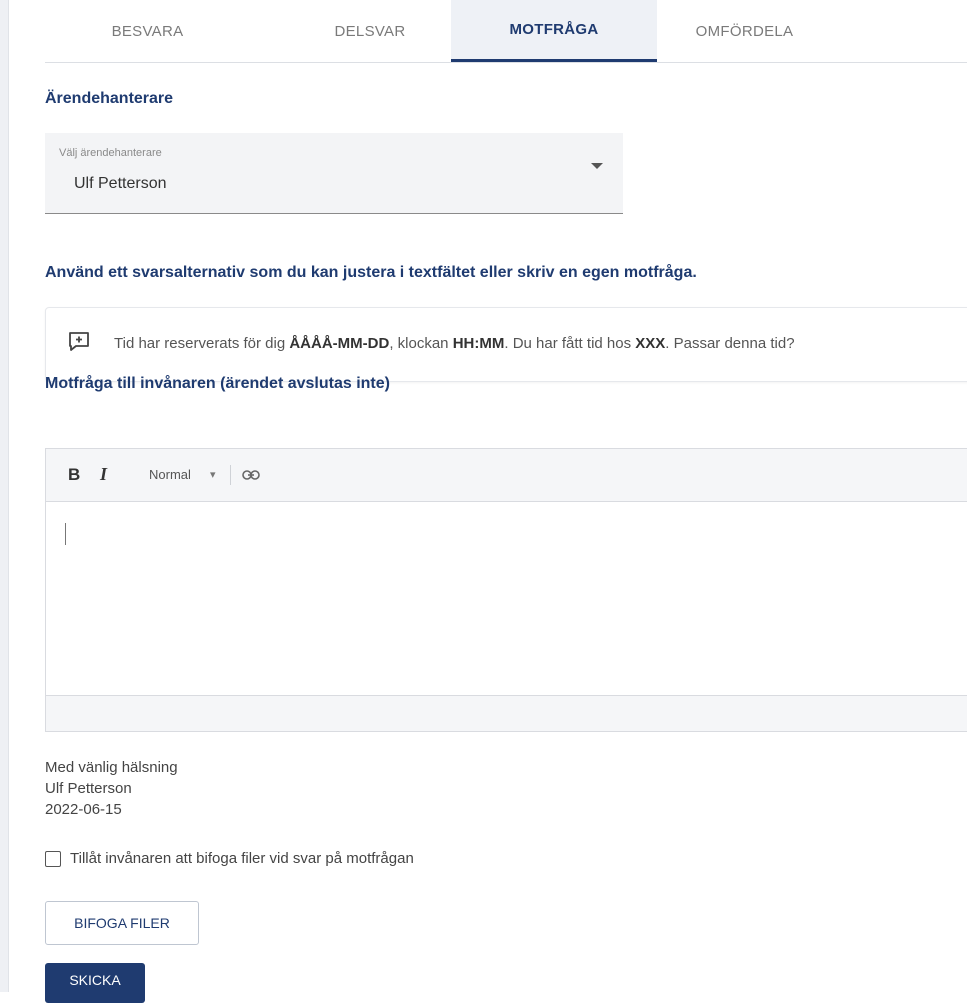  Describe the element at coordinates (111, 767) in the screenshot. I see `signature-greeting: Med vänlig hälsning` at that location.